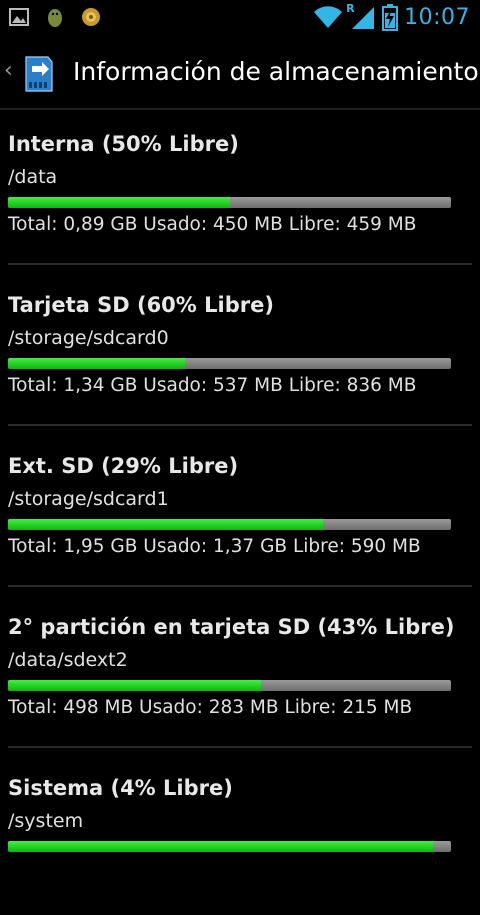 The height and width of the screenshot is (915, 480). What do you see at coordinates (141, 305) in the screenshot?
I see `storage-title: Tarjeta SD (60% Libre)` at bounding box center [141, 305].